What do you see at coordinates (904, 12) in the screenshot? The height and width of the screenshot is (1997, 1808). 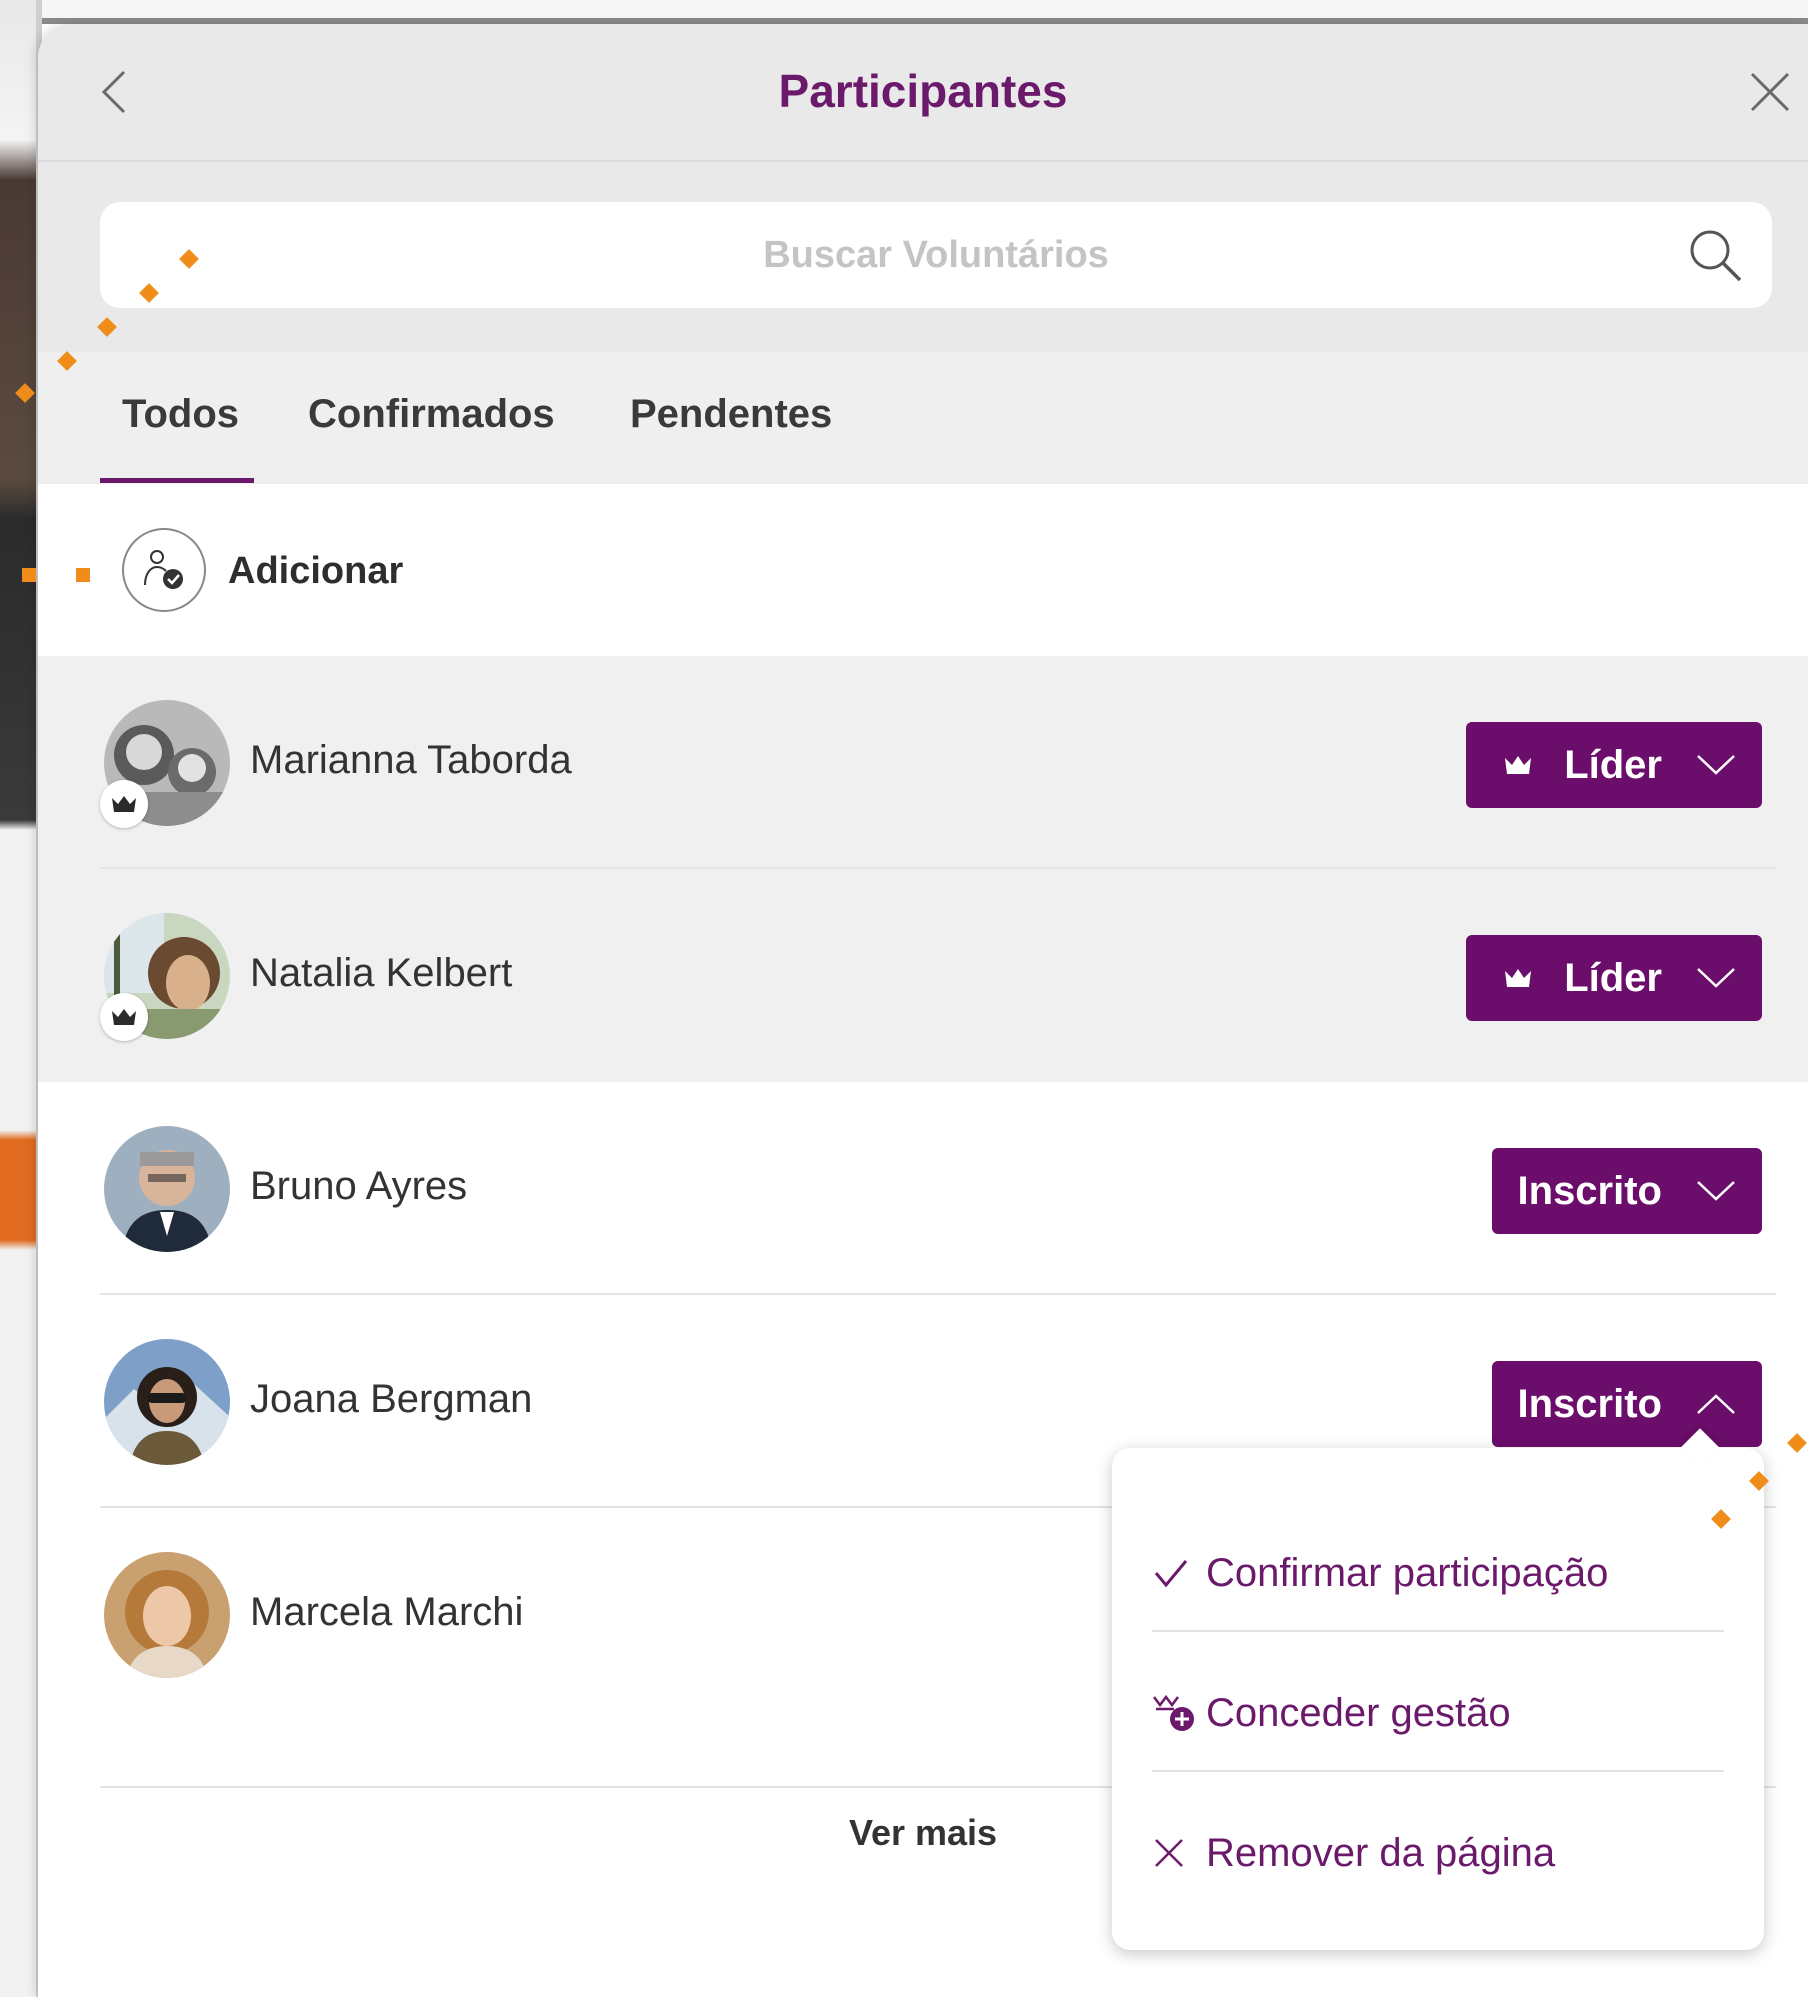 I see `background-top-bar` at bounding box center [904, 12].